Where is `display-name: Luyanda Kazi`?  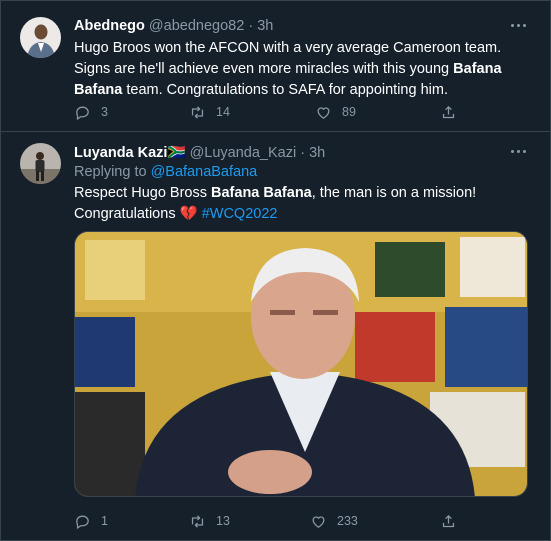
display-name: Luyanda Kazi is located at coordinates (120, 153).